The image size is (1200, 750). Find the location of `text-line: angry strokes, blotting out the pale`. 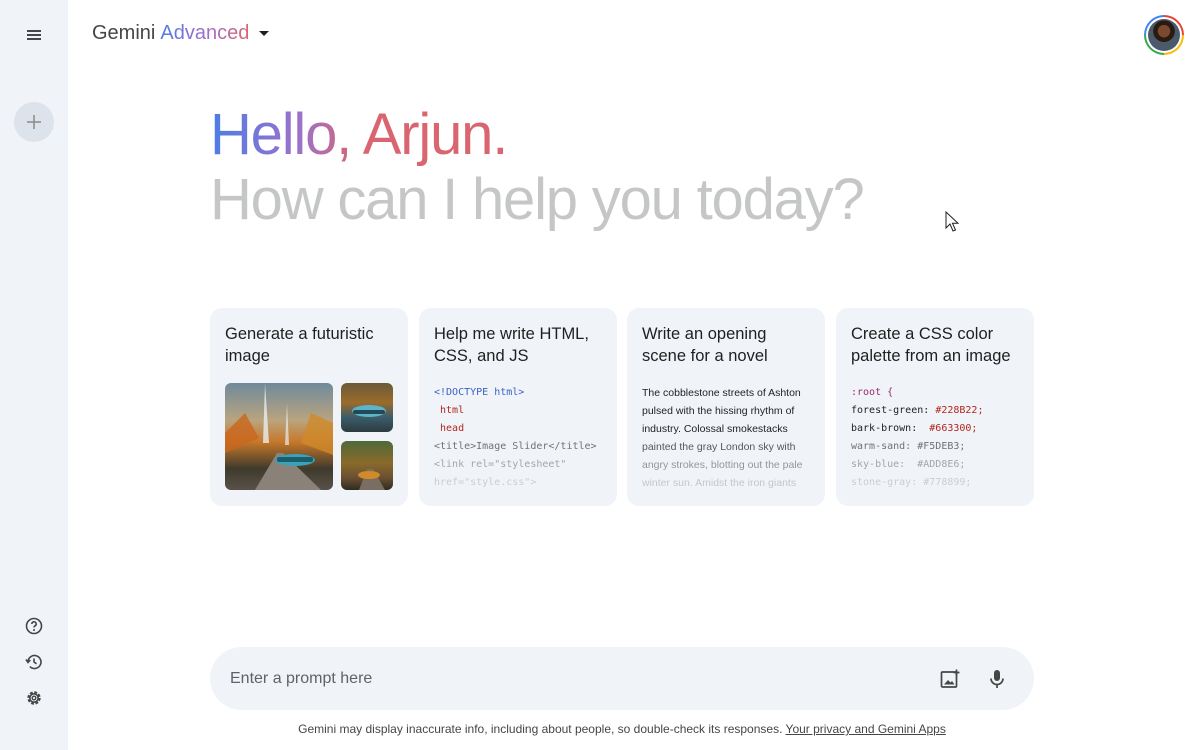

text-line: angry strokes, blotting out the pale is located at coordinates (722, 465).